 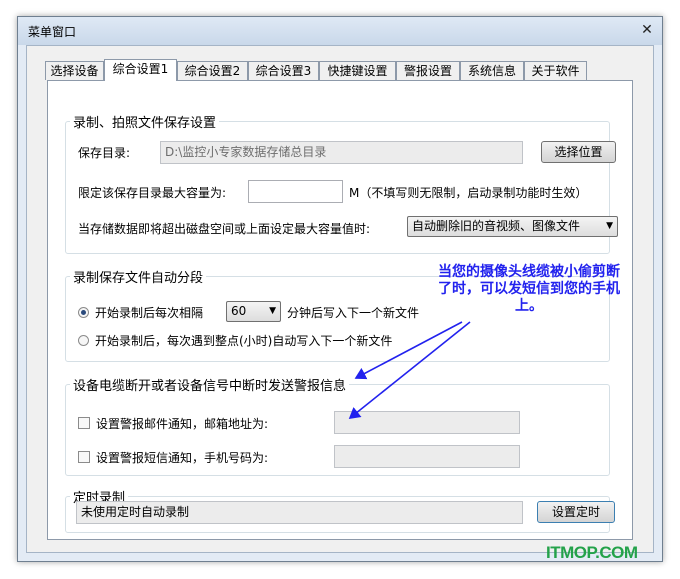 I want to click on watermark-logo: ITMOP.COM, so click(x=592, y=552).